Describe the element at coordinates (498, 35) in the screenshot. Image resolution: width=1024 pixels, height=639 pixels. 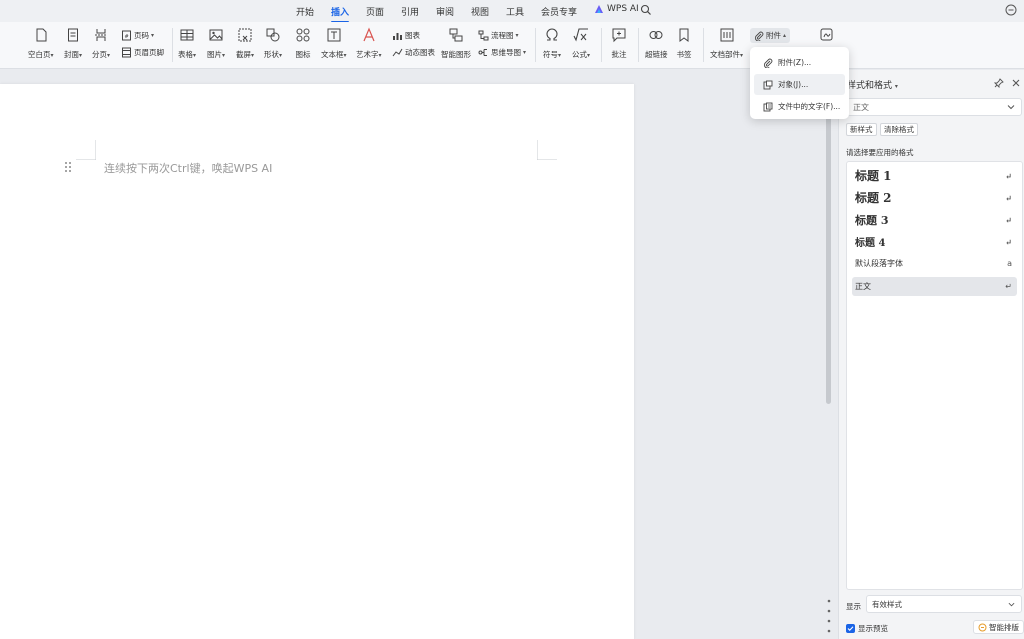
I see `flowchart-button: 流程图 ▾` at that location.